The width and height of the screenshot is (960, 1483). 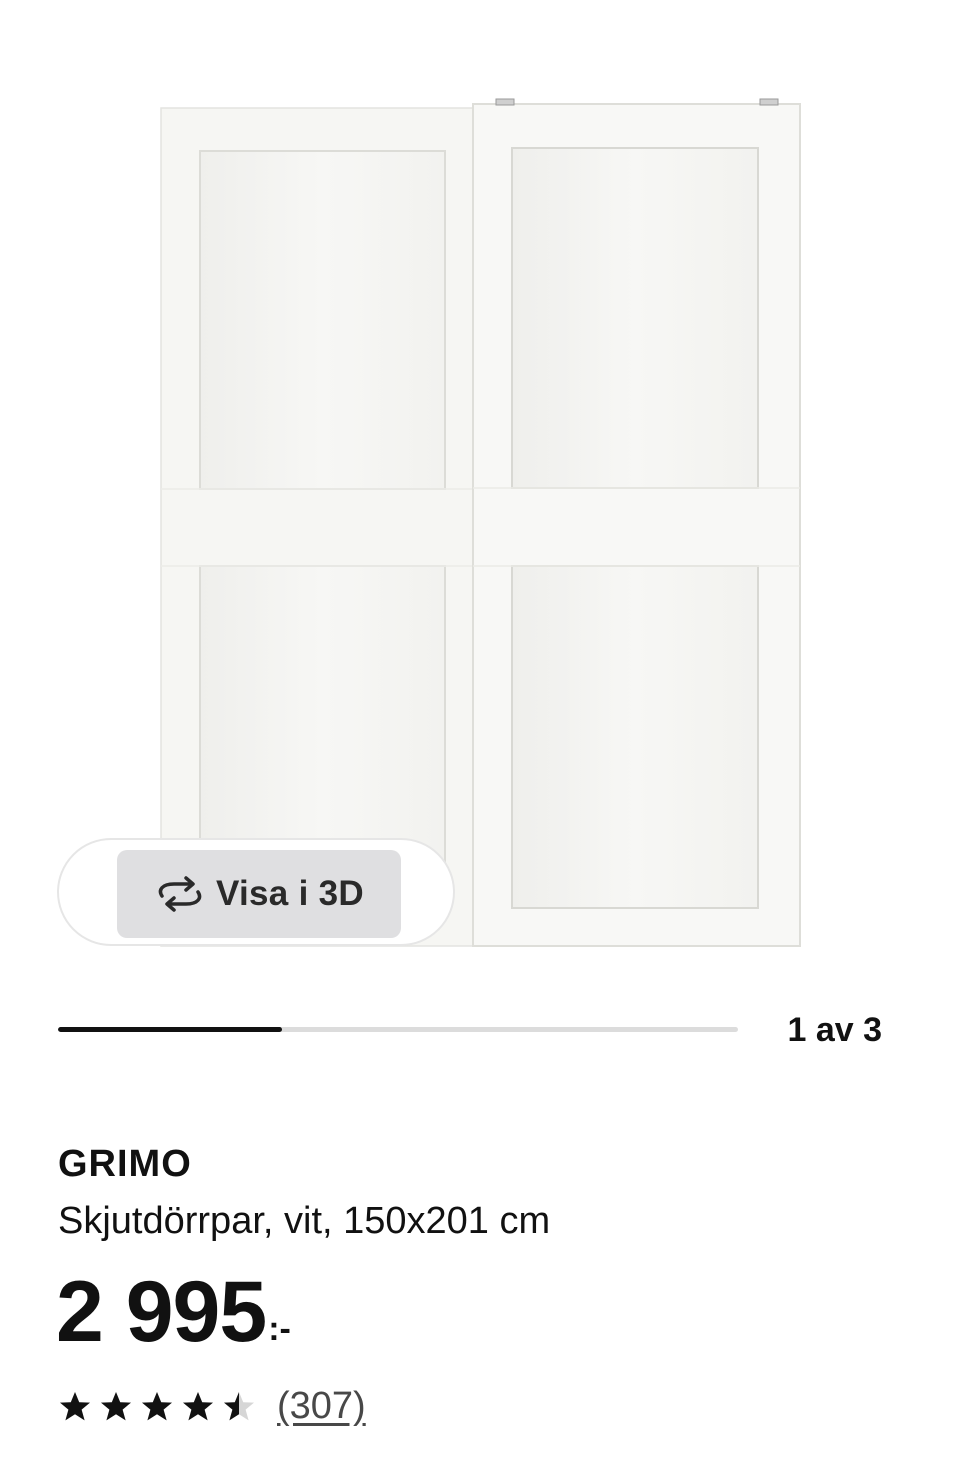 What do you see at coordinates (321, 1406) in the screenshot?
I see `review-count-link: (307)` at bounding box center [321, 1406].